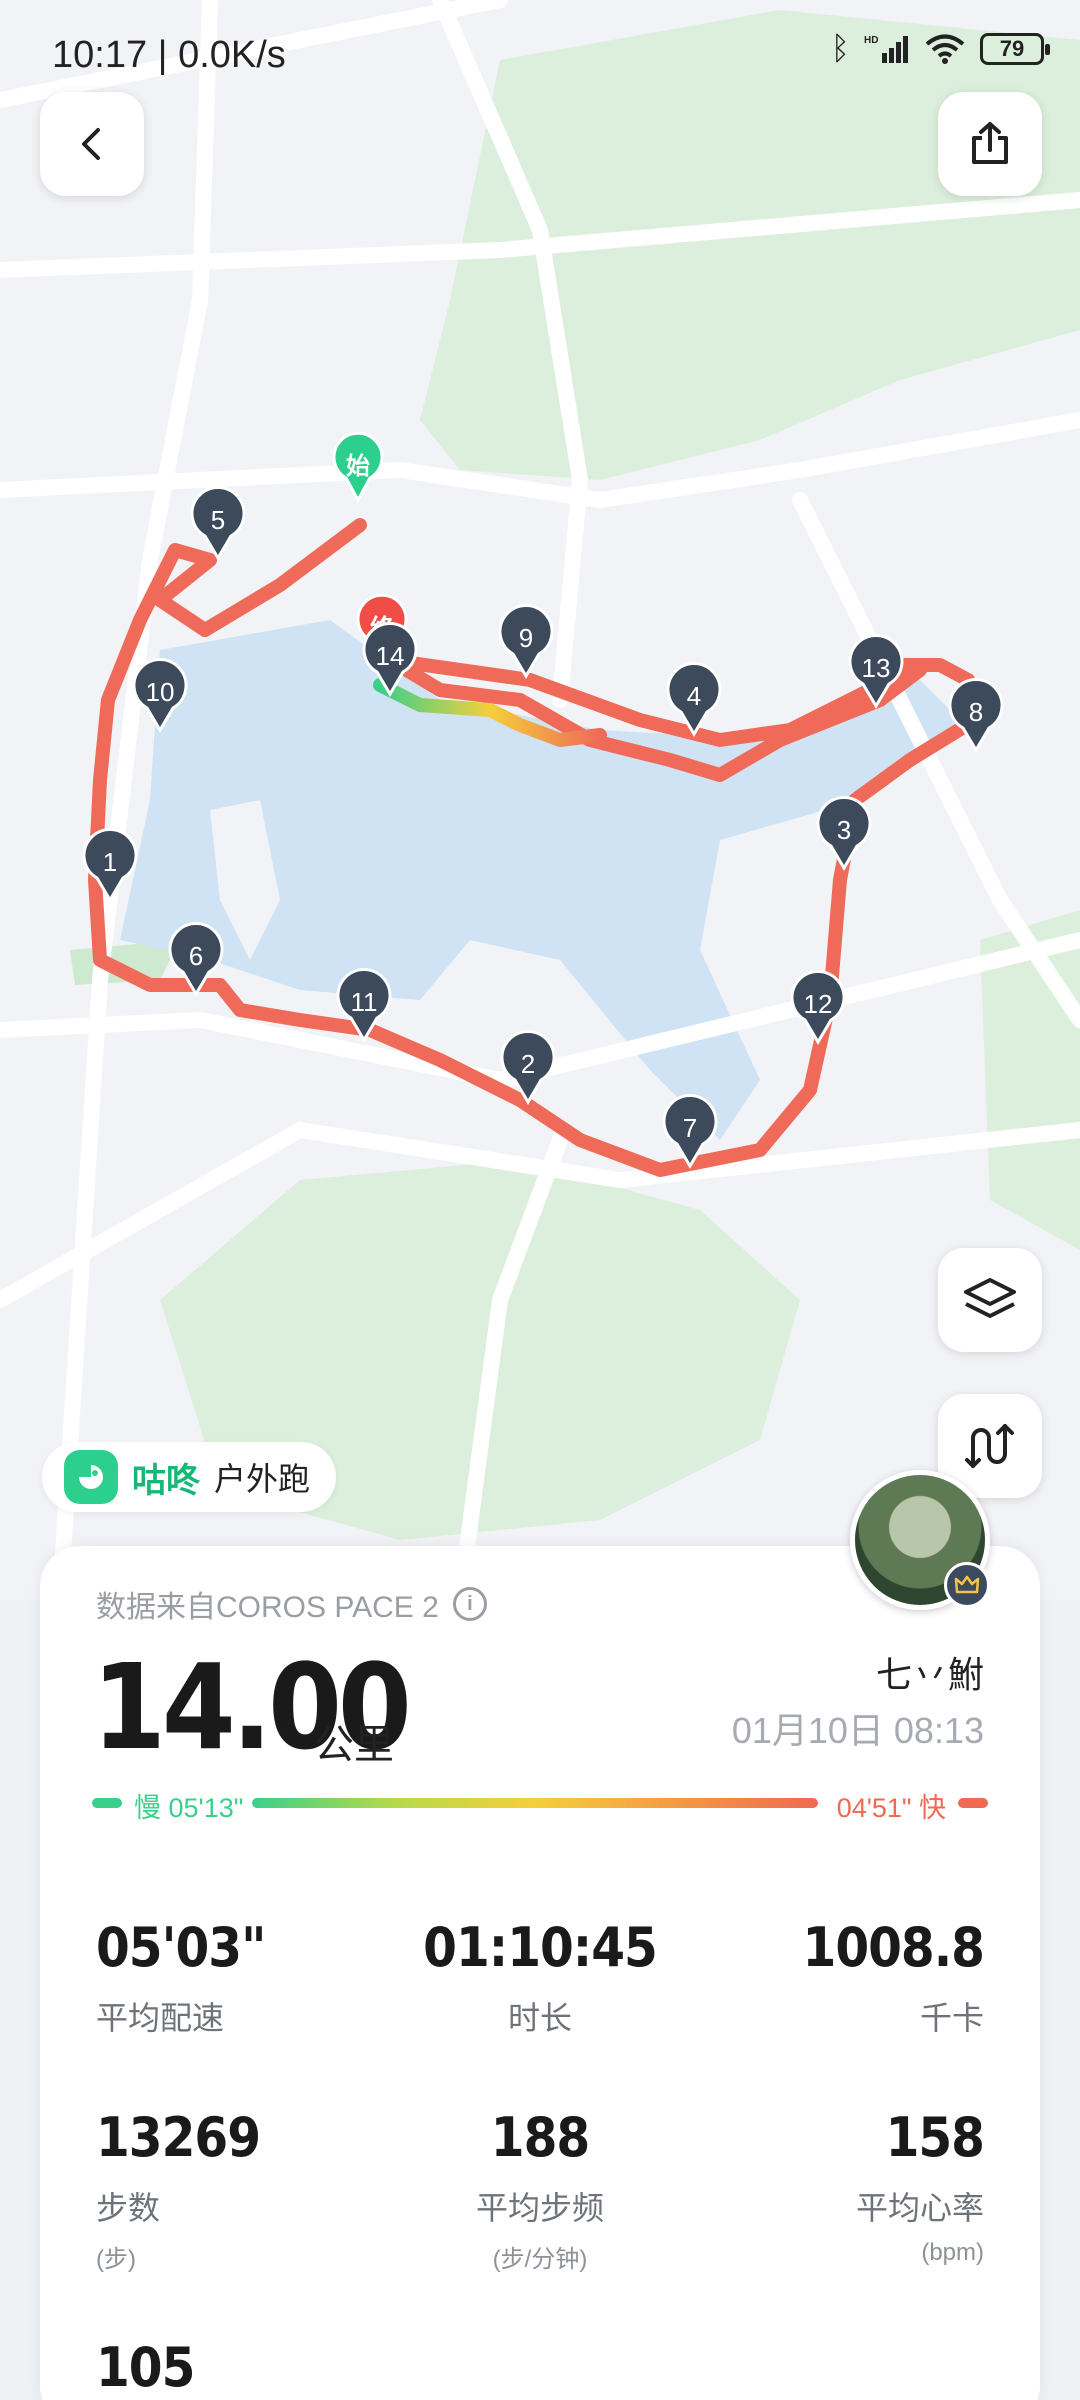 The height and width of the screenshot is (2400, 1080). I want to click on stat-avg-pace: 05'03" 平均配速, so click(246, 1977).